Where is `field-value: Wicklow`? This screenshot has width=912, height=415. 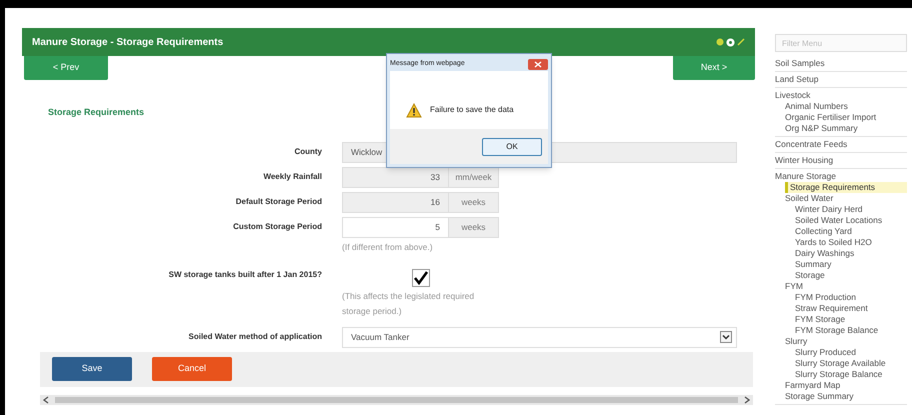 field-value: Wicklow is located at coordinates (366, 152).